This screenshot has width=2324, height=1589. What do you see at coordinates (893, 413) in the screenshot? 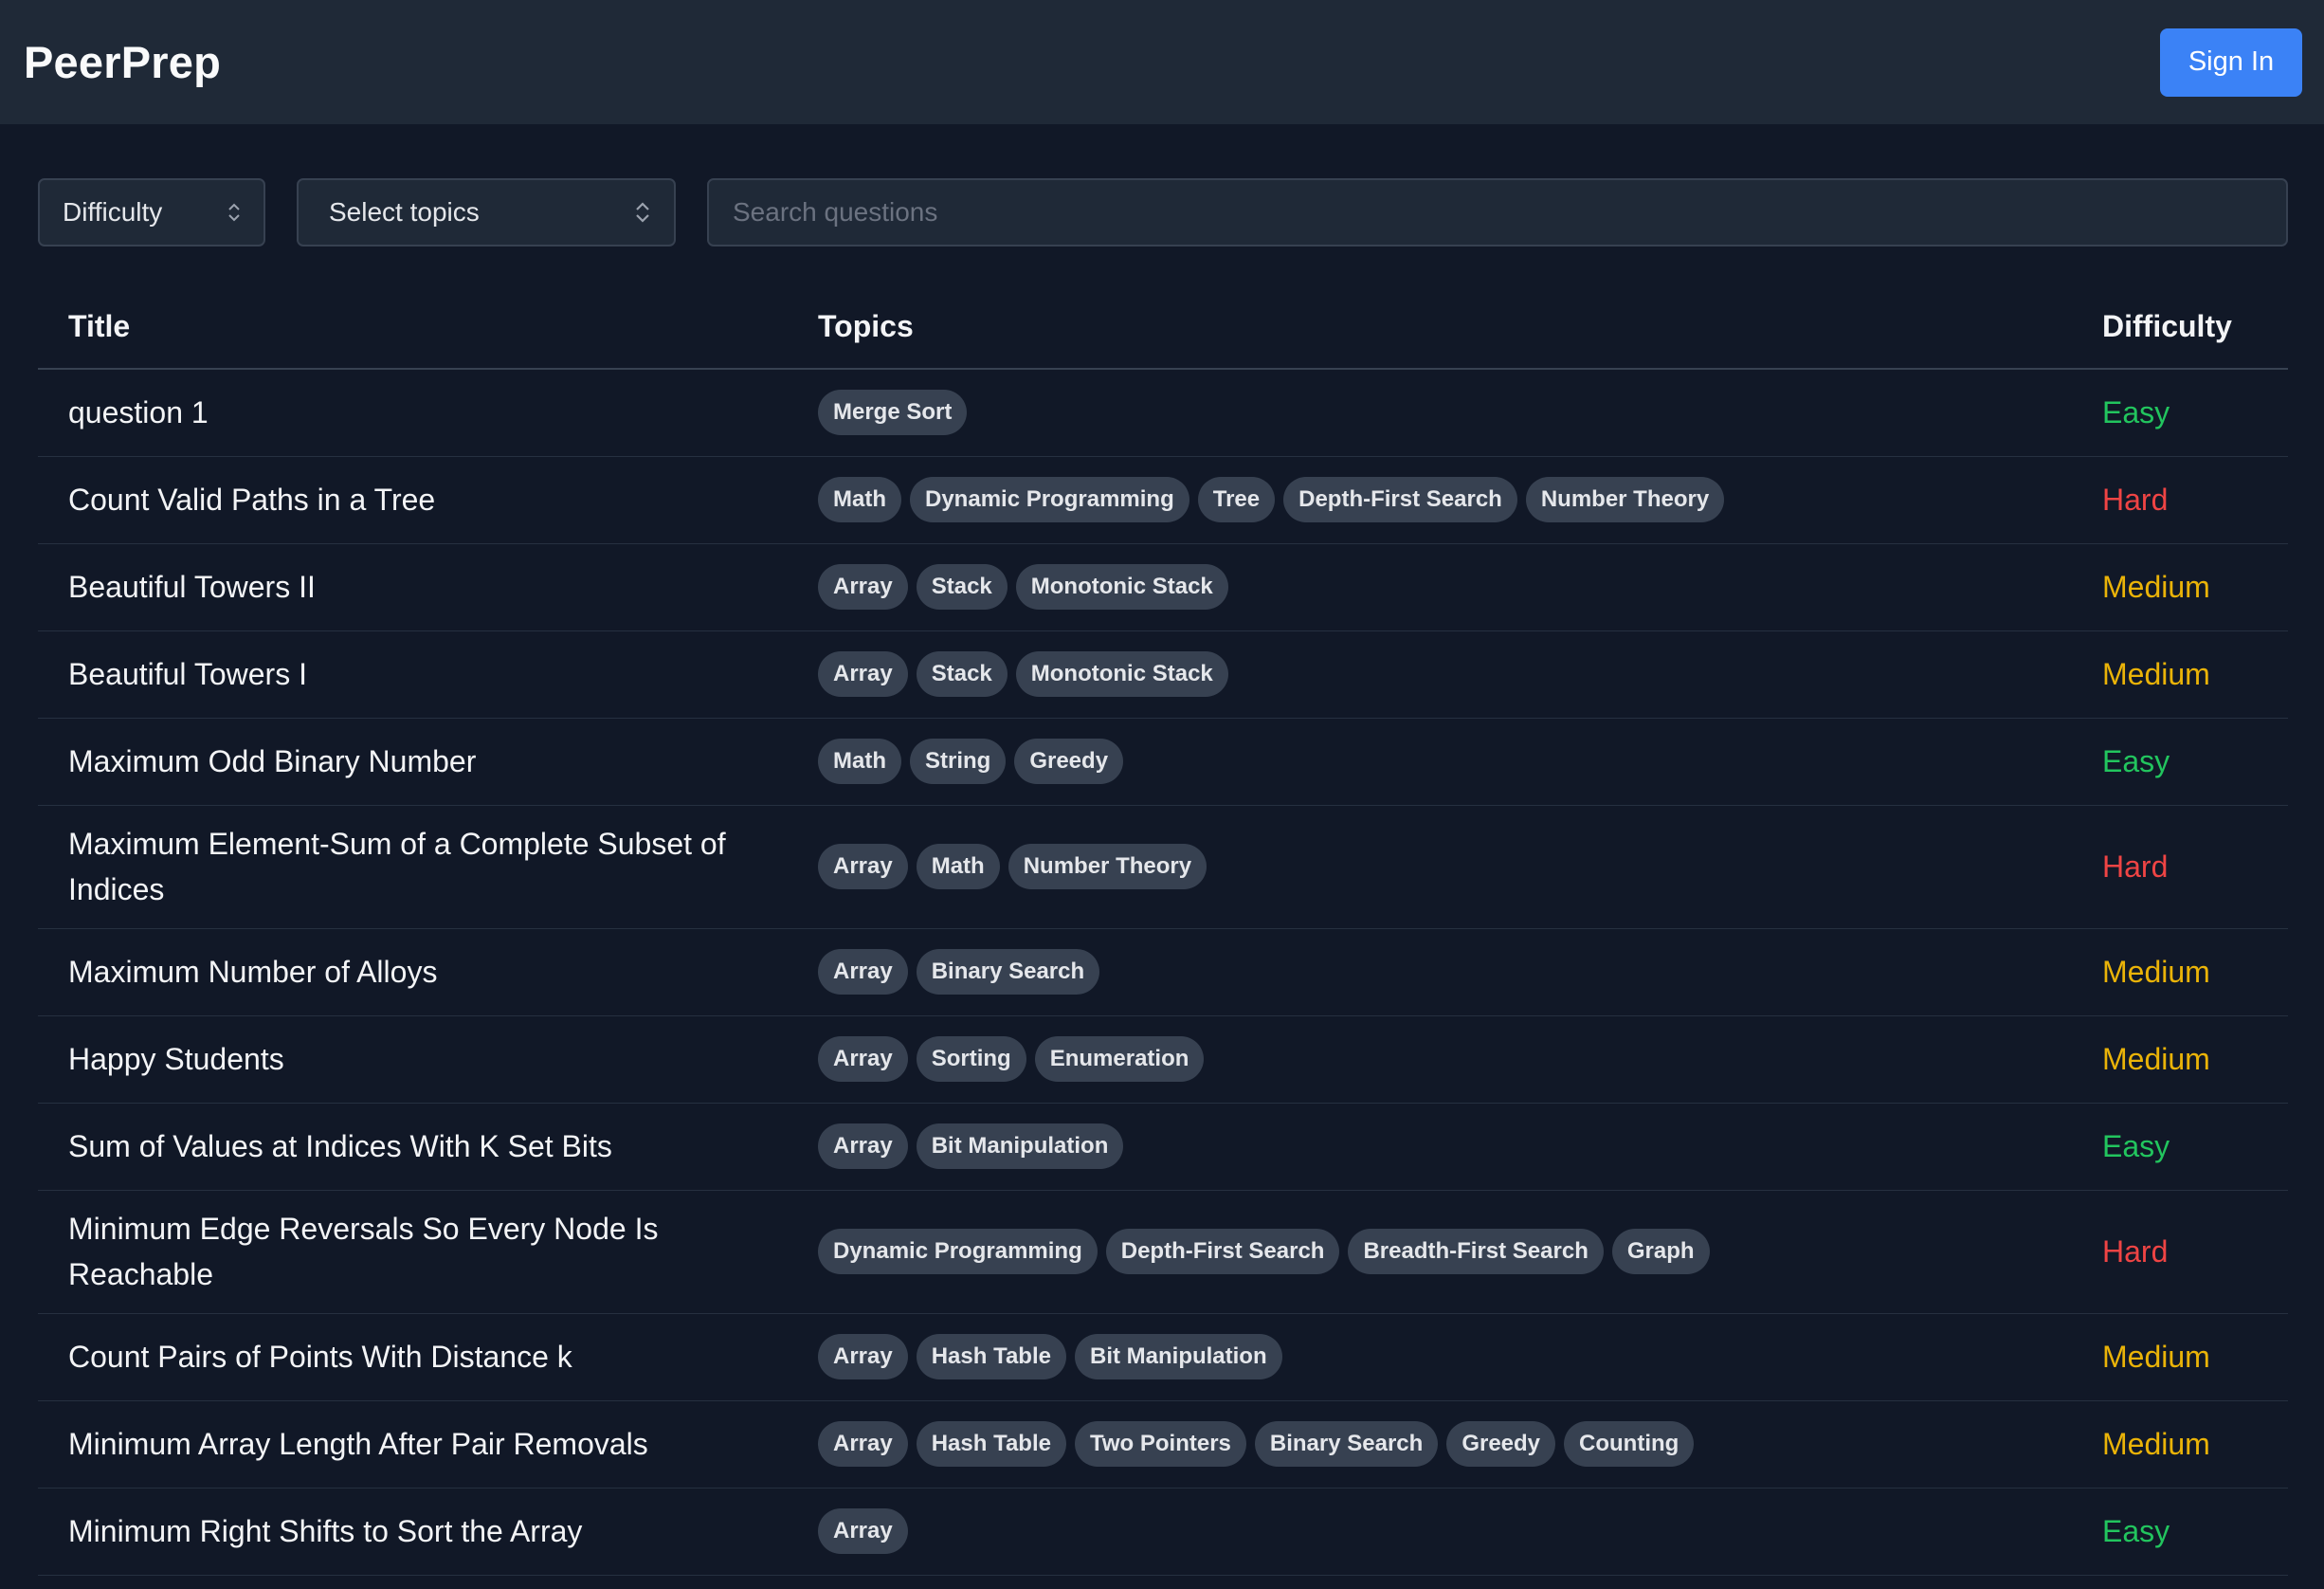
I see `topic-tag: Merge Sort` at bounding box center [893, 413].